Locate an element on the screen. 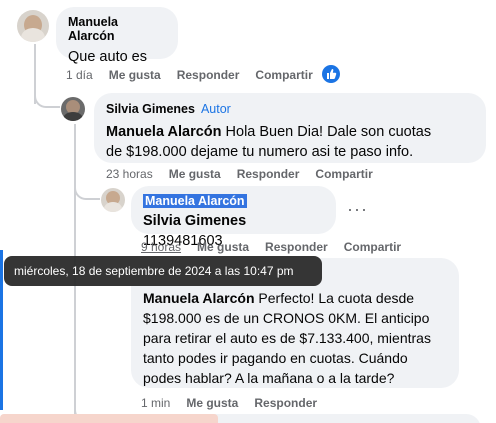 The width and height of the screenshot is (496, 423). author-badge: Autor is located at coordinates (215, 109).